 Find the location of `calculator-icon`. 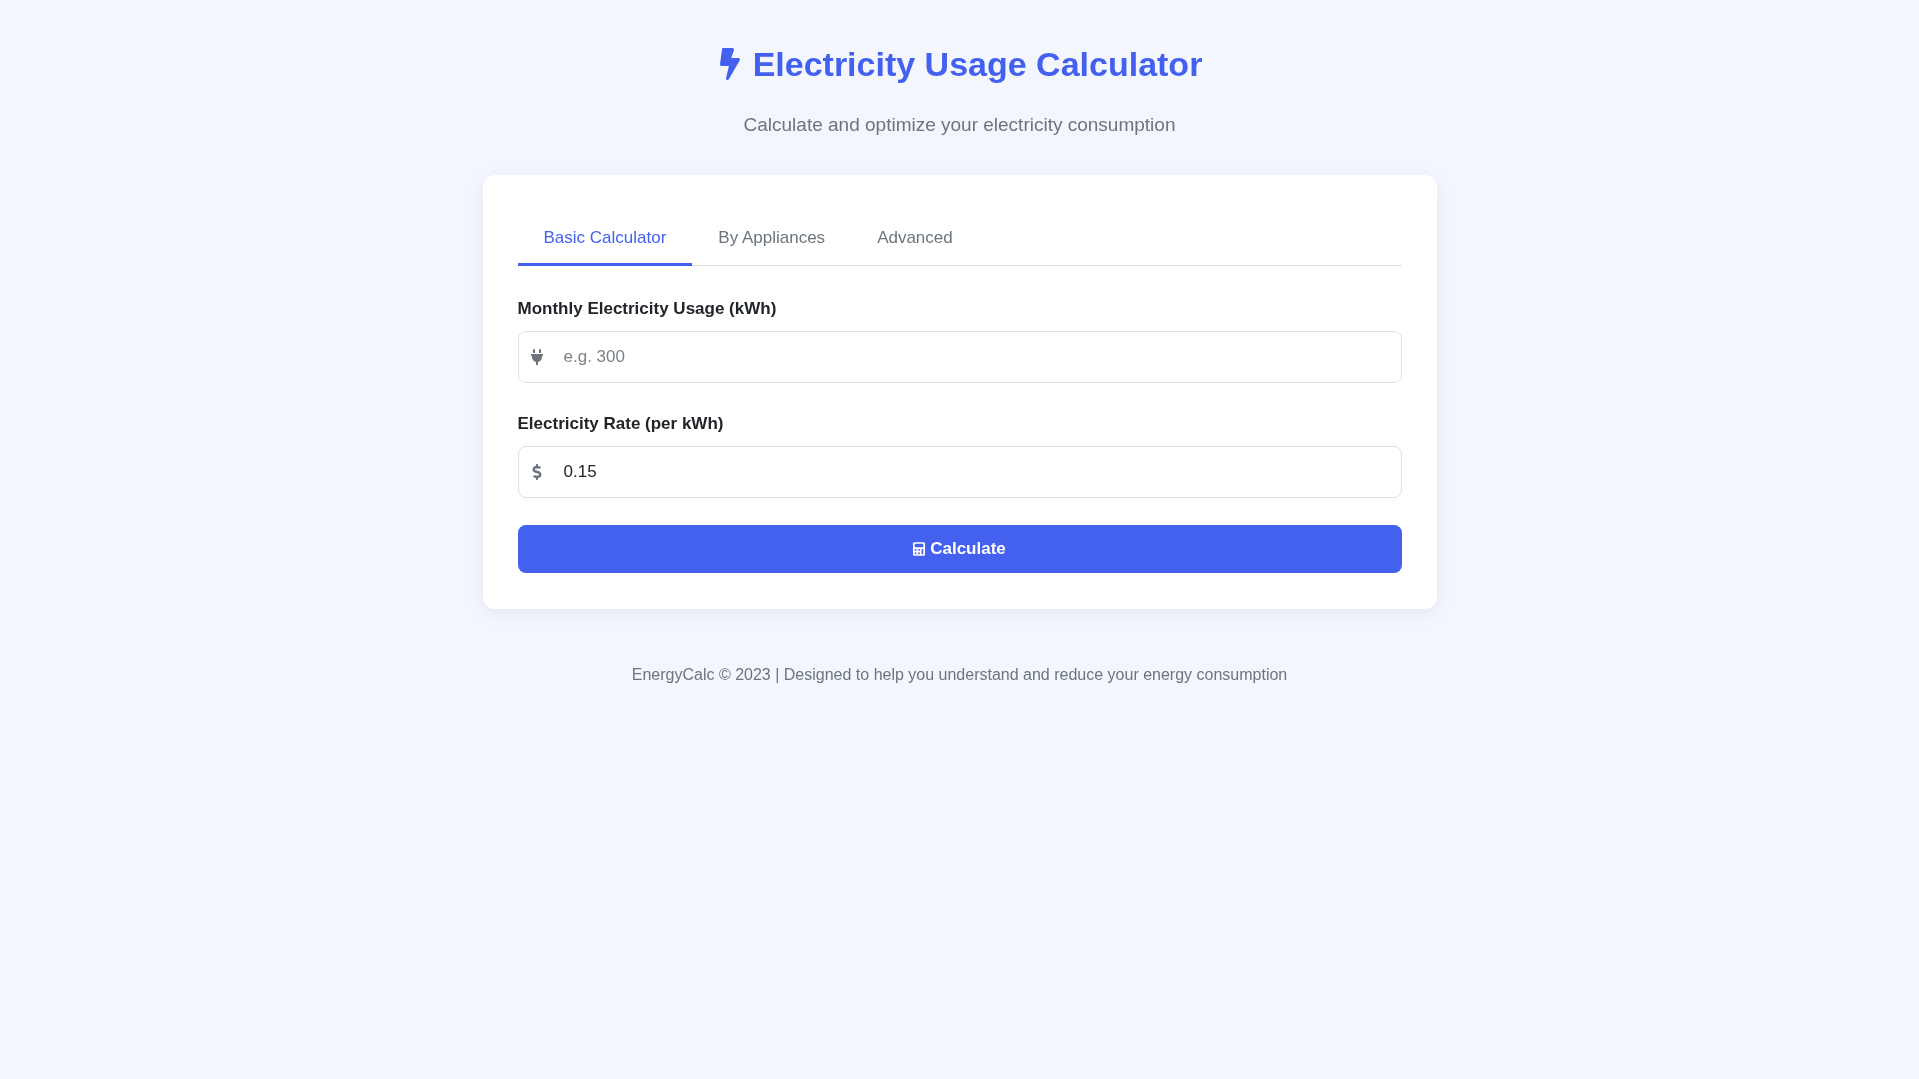

calculator-icon is located at coordinates (919, 549).